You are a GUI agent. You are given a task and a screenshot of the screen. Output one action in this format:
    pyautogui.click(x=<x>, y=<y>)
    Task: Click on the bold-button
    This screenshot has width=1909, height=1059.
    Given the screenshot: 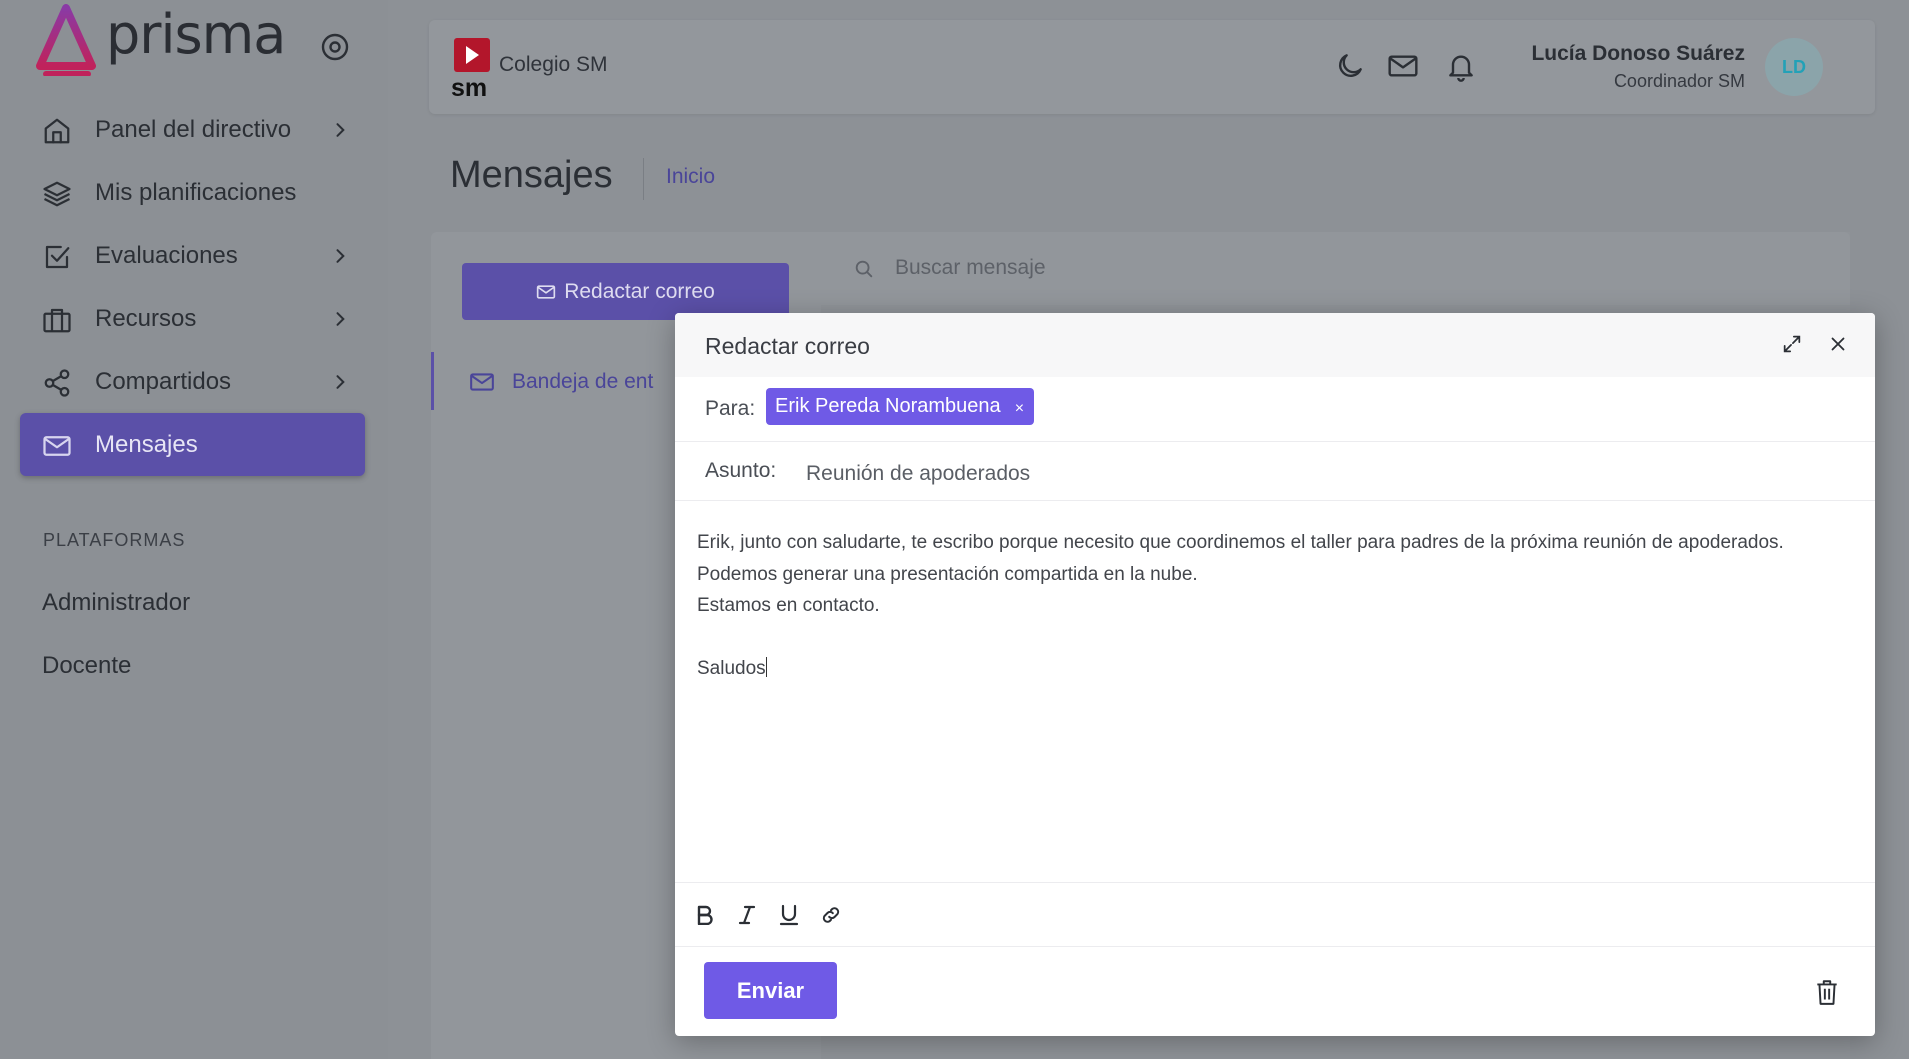 What is the action you would take?
    pyautogui.click(x=705, y=915)
    